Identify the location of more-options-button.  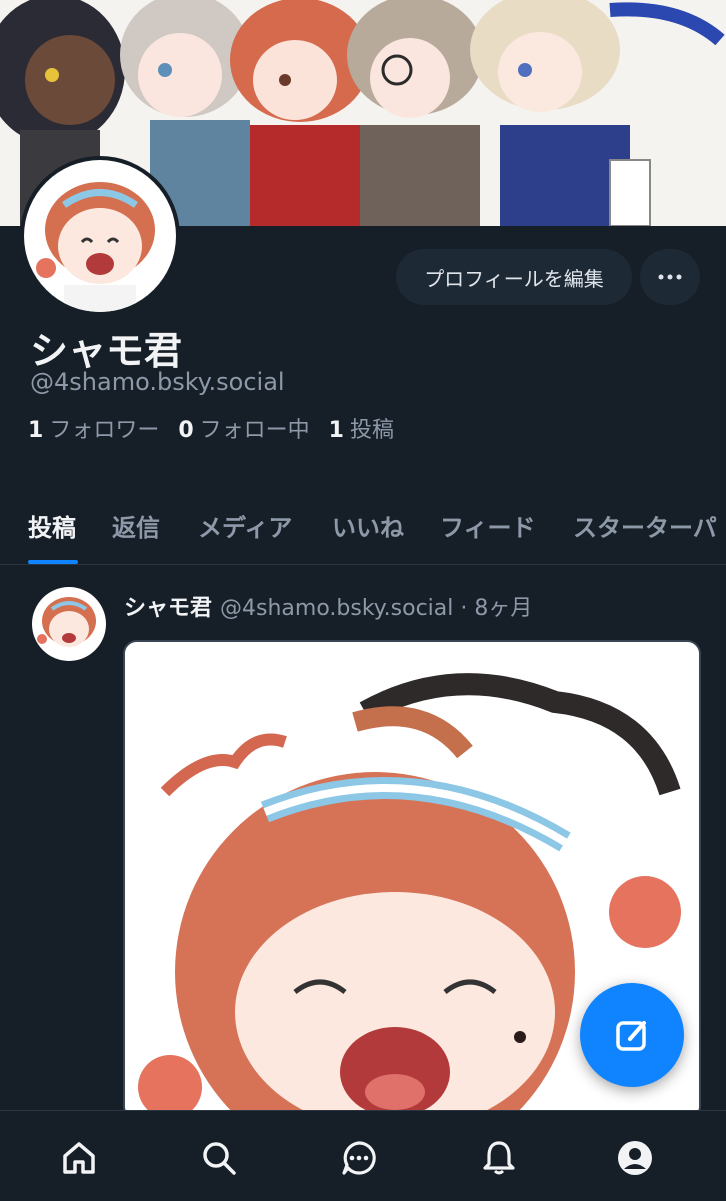
(670, 277).